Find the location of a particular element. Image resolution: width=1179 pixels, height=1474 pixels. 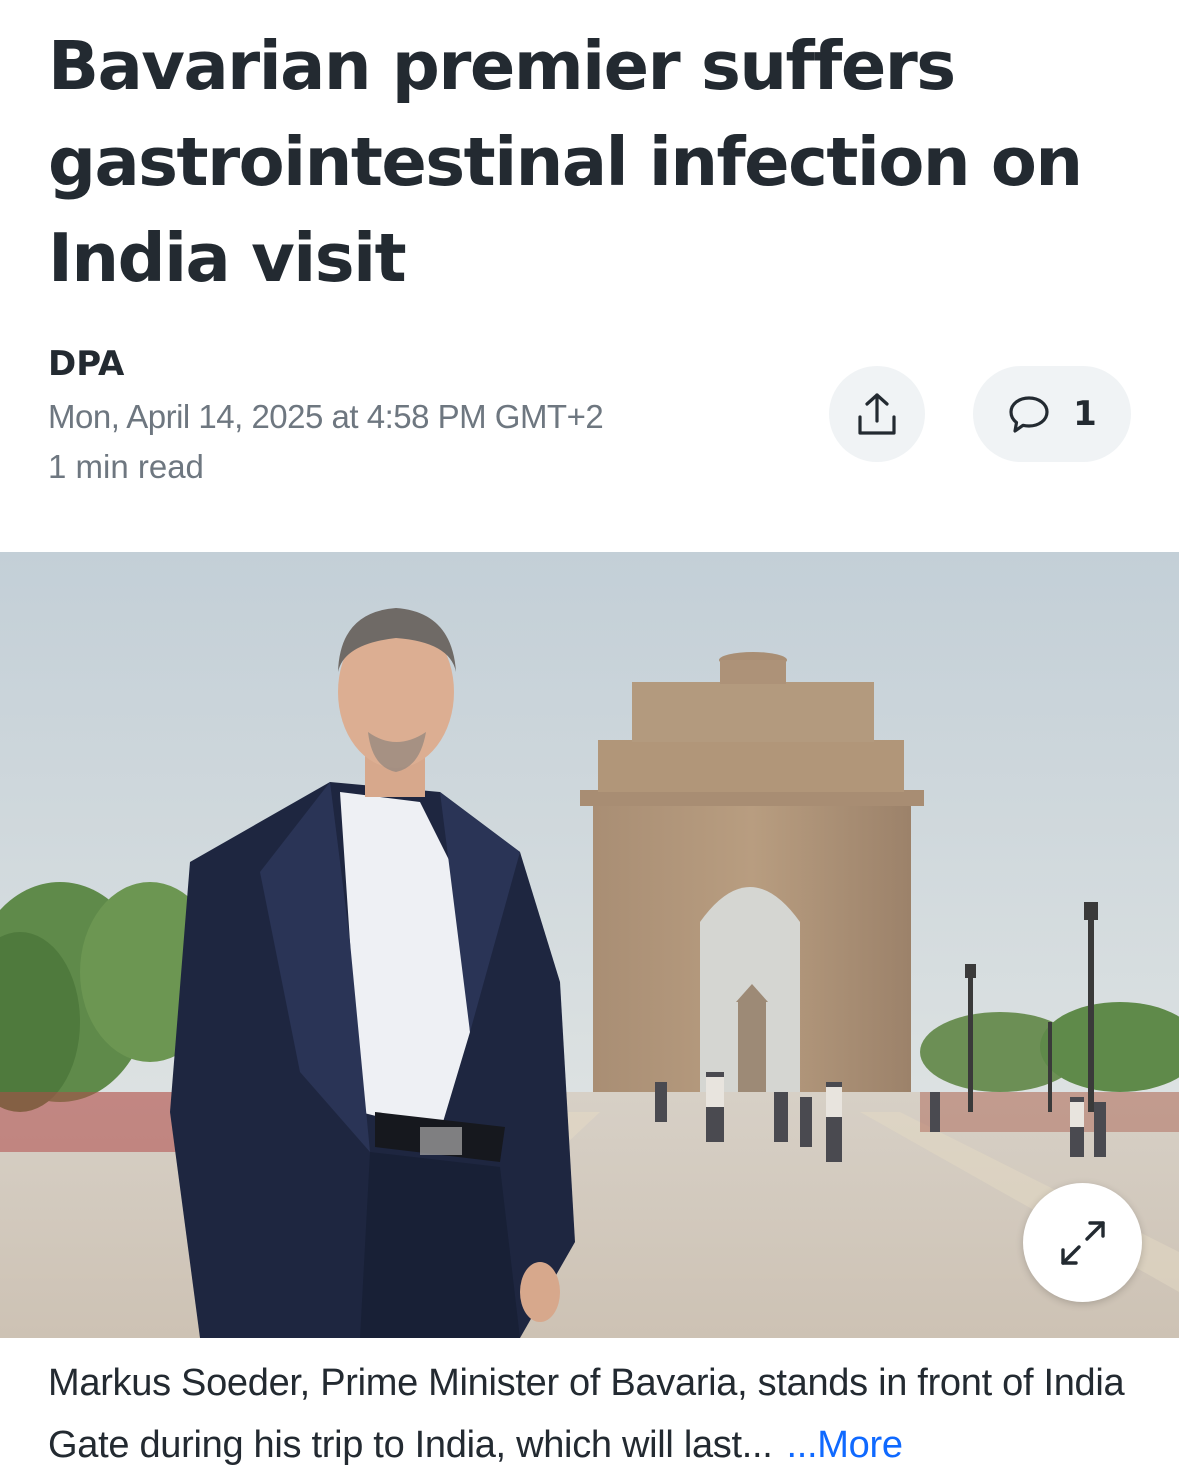

article-date: Mon, April 14, 2025 at 4:58 PM GMT+2 is located at coordinates (326, 416).